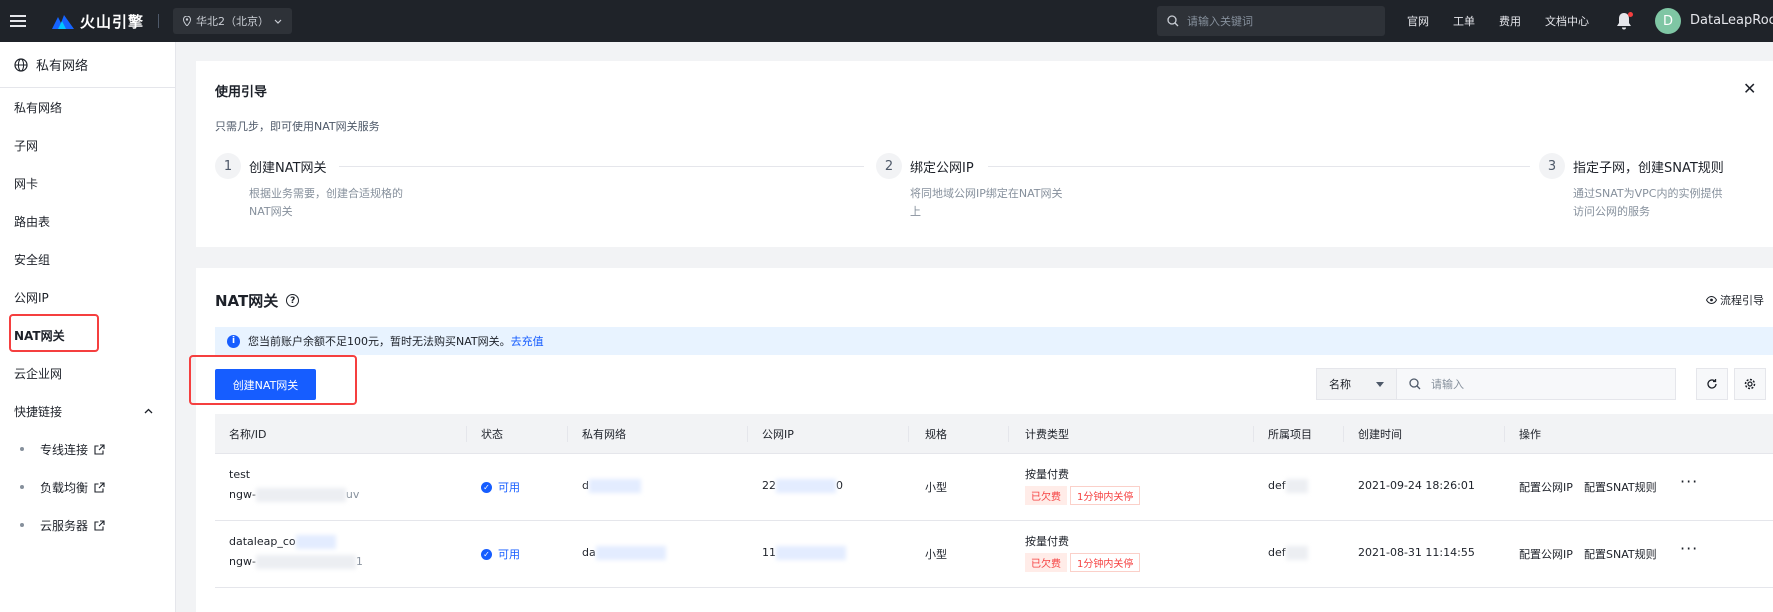 The image size is (1773, 612). What do you see at coordinates (589, 552) in the screenshot?
I see `vpc-text: da` at bounding box center [589, 552].